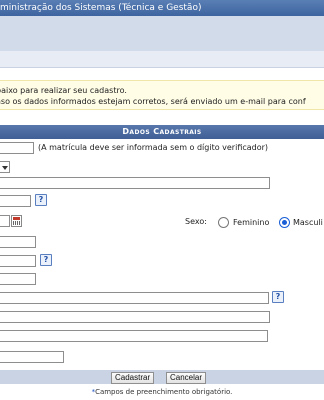 This screenshot has height=400, width=324. What do you see at coordinates (18, 242) in the screenshot?
I see `rg-input` at bounding box center [18, 242].